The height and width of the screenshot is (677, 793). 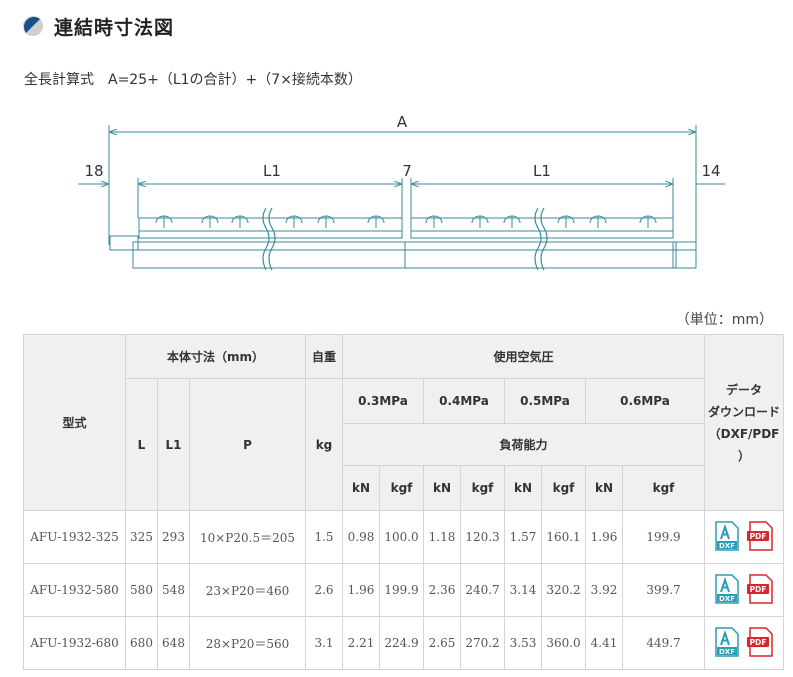 What do you see at coordinates (173, 643) in the screenshot?
I see `cell-l1: 648` at bounding box center [173, 643].